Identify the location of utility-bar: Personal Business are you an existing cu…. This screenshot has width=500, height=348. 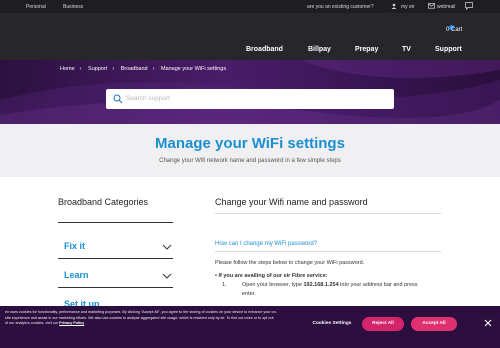
(250, 6).